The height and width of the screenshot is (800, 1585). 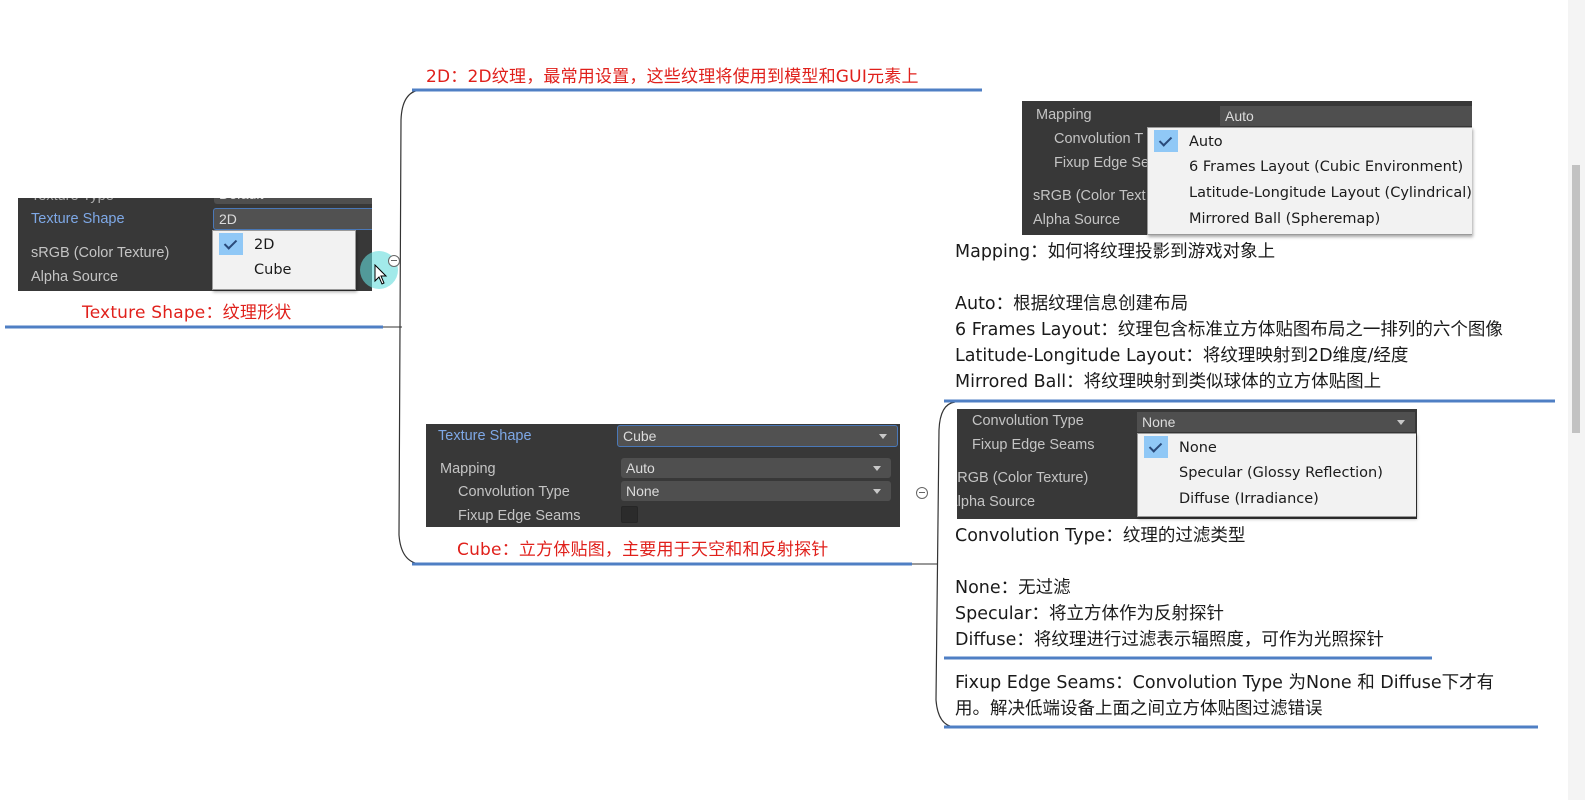 What do you see at coordinates (394, 261) in the screenshot?
I see `collapse-root-button` at bounding box center [394, 261].